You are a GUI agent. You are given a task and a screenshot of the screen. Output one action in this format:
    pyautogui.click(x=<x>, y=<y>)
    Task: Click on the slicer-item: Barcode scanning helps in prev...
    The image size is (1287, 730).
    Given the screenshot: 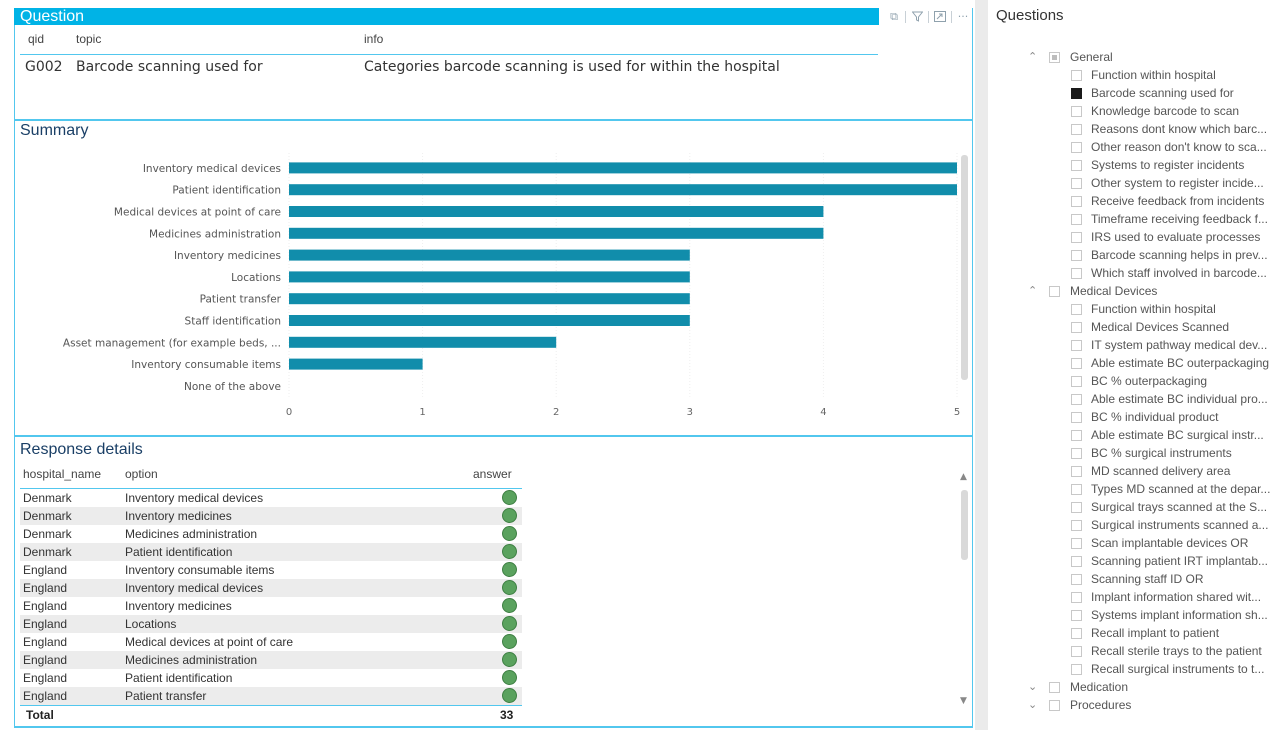 What is the action you would take?
    pyautogui.click(x=1157, y=256)
    